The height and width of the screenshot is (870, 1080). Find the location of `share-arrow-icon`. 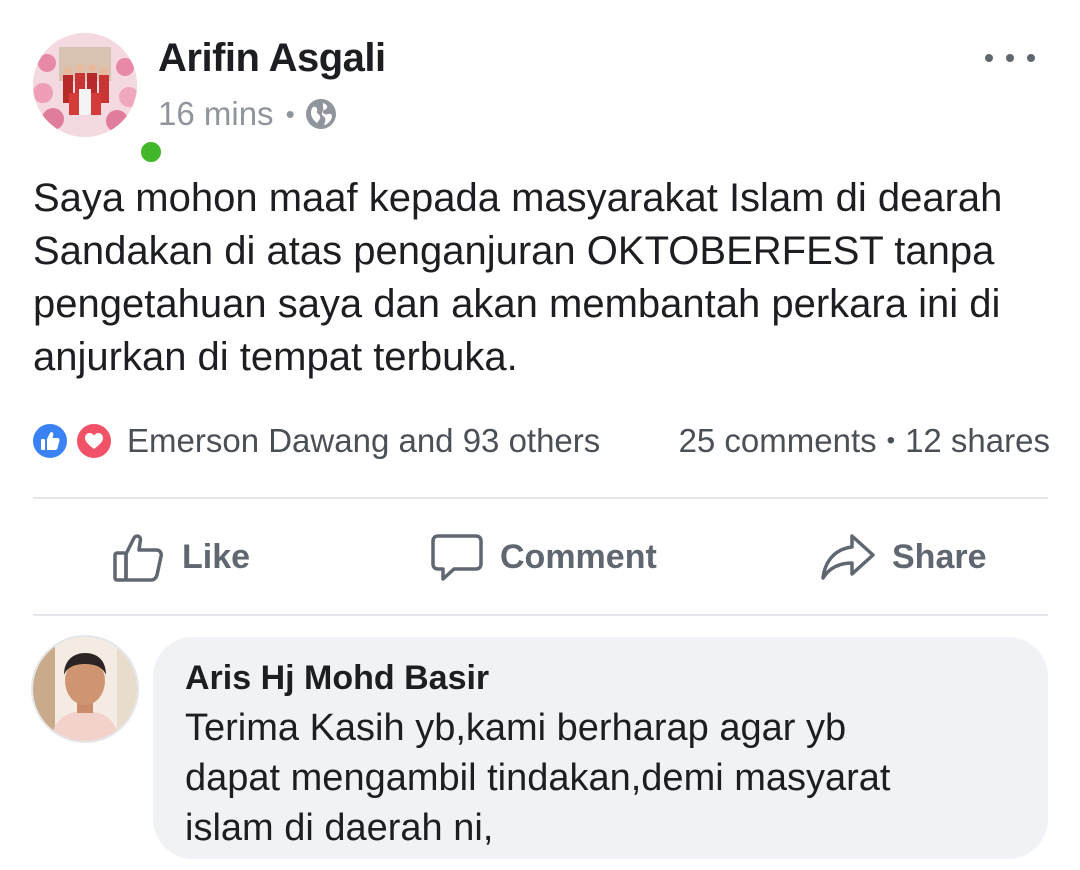

share-arrow-icon is located at coordinates (848, 557).